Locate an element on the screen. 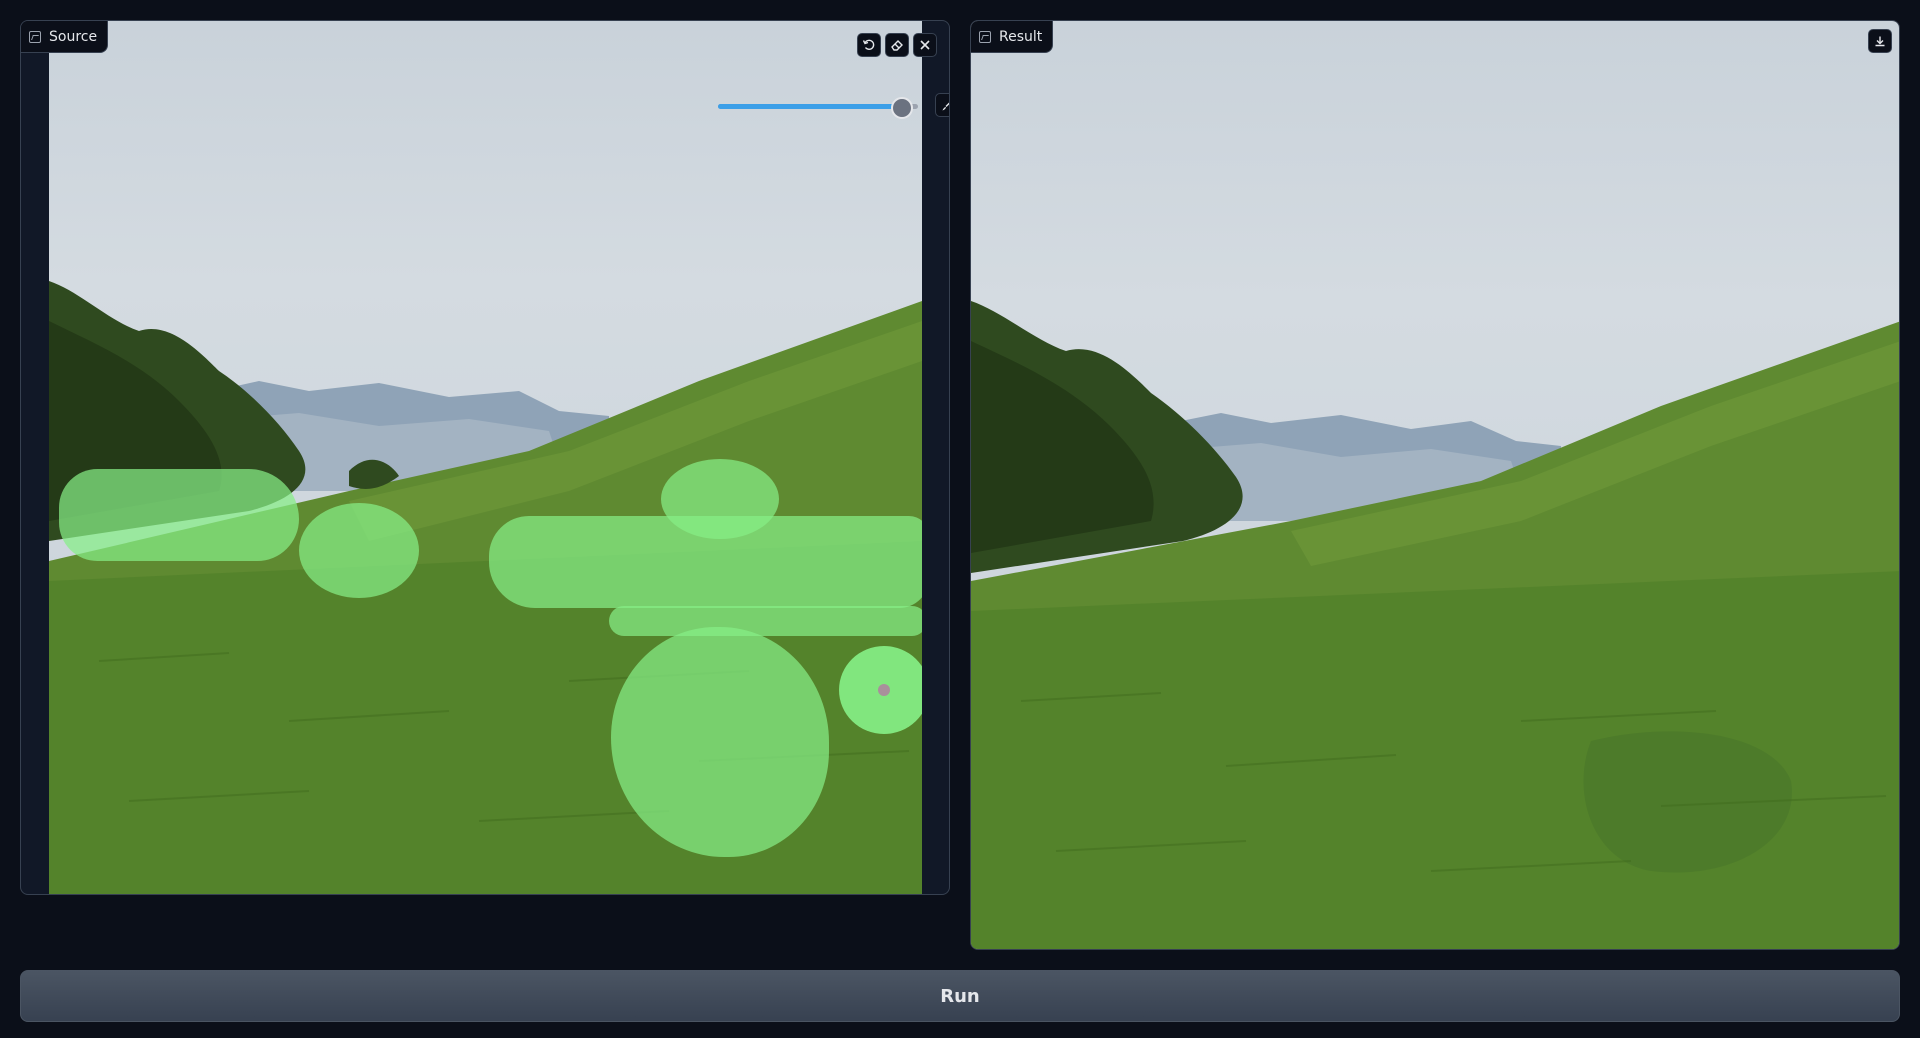  source-toolbar is located at coordinates (897, 45).